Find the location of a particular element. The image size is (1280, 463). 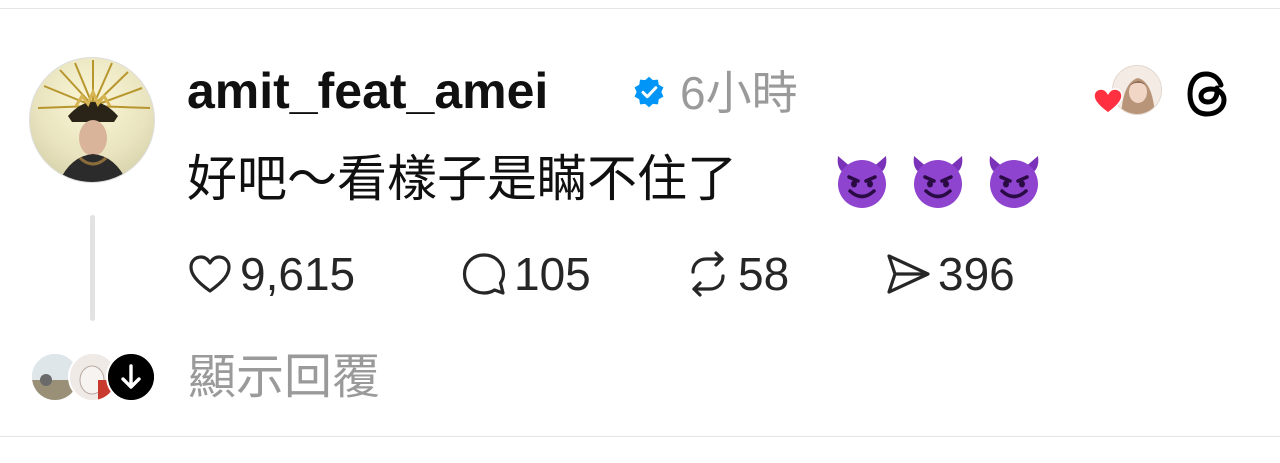

like-count: 9,615 is located at coordinates (298, 274).